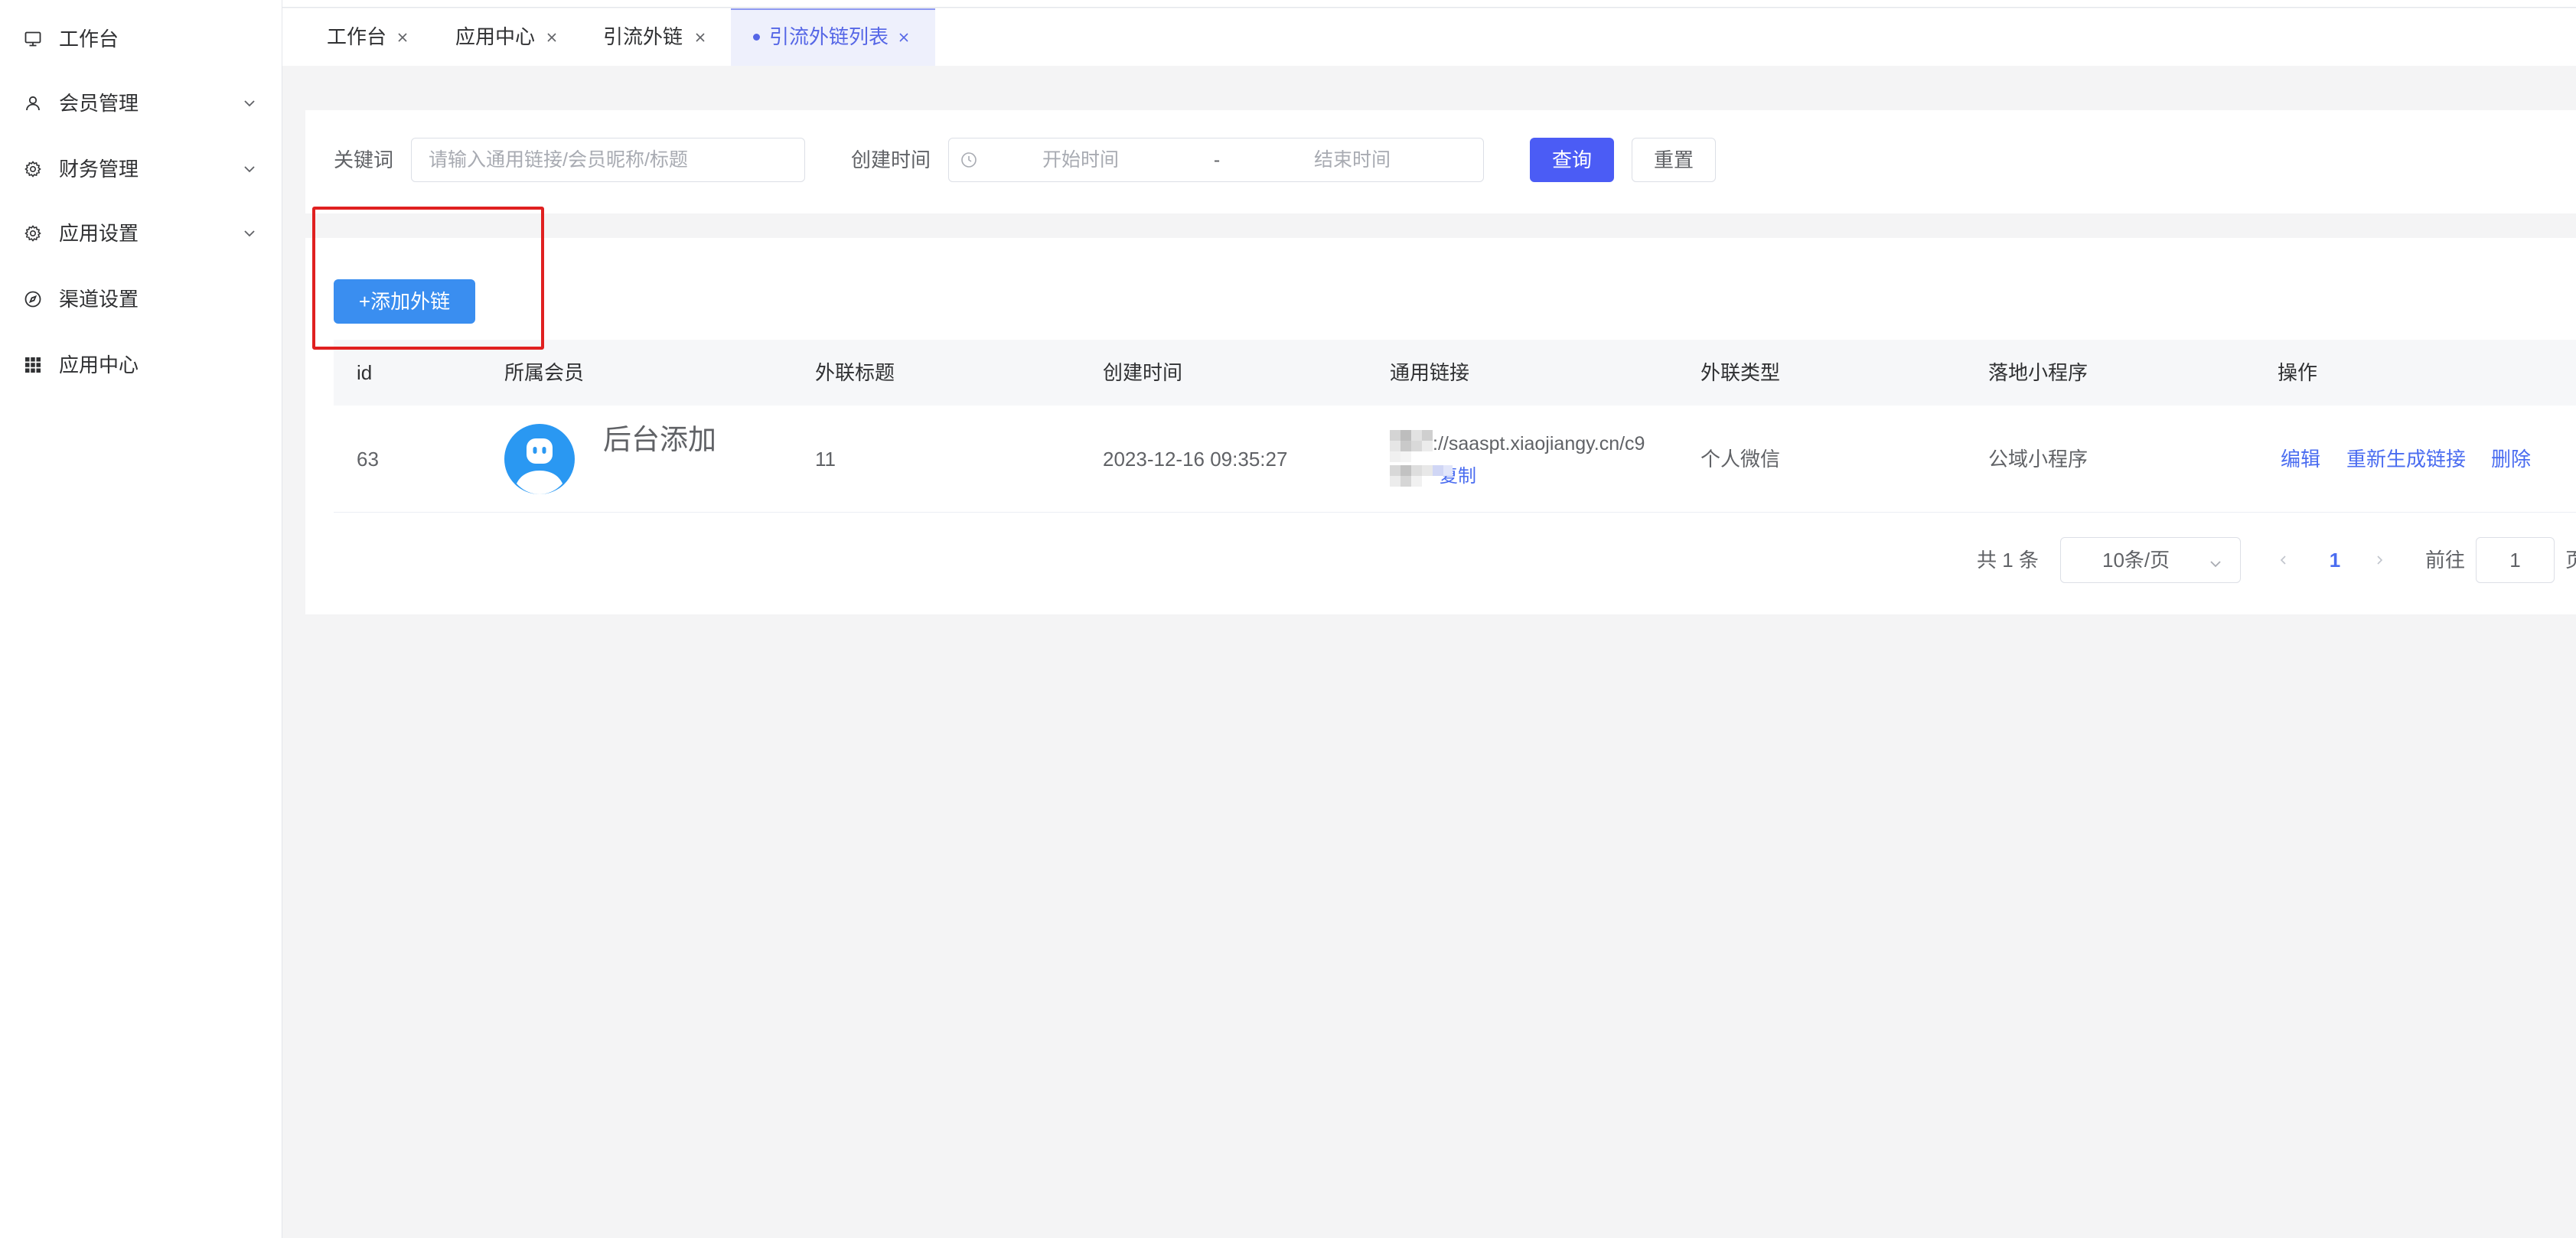  I want to click on search-button: 查询, so click(1572, 160).